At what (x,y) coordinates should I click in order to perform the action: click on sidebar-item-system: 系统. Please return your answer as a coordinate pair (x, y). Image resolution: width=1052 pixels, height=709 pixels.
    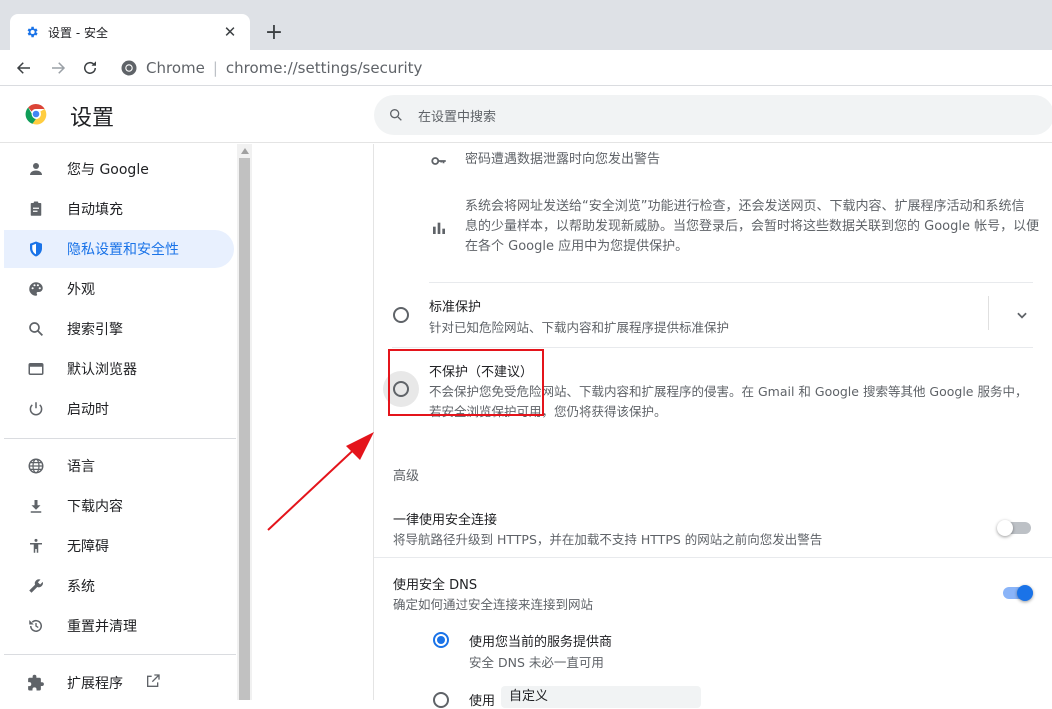
    Looking at the image, I should click on (119, 586).